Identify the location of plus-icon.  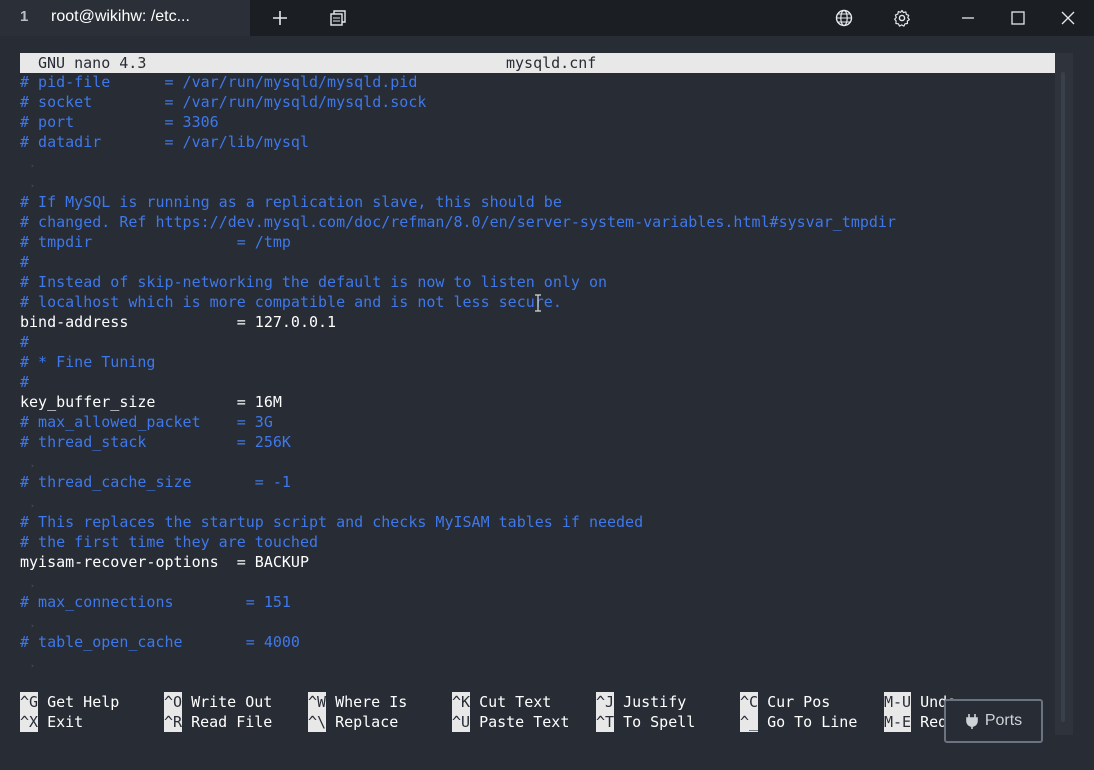
(280, 18).